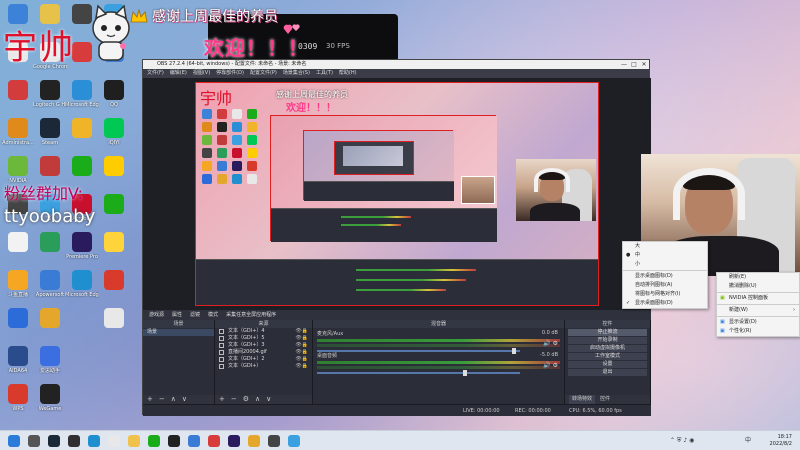 This screenshot has width=800, height=450. I want to click on source-item: 文本（GDI+）5 👁🔒, so click(263, 338).